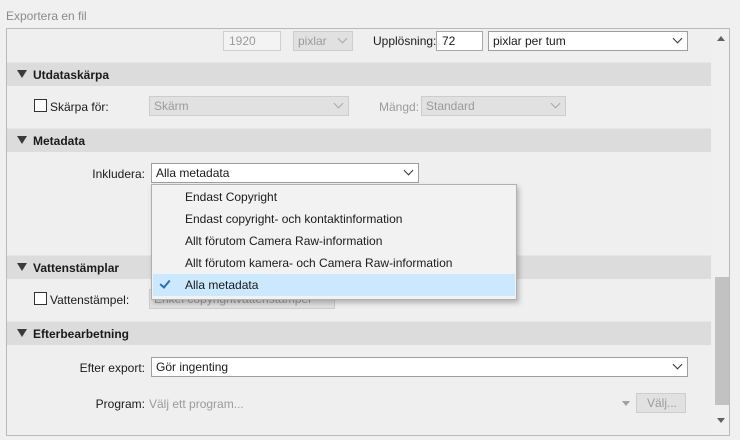 Image resolution: width=740 pixels, height=440 pixels. What do you see at coordinates (493, 106) in the screenshot?
I see `amount-select: Standard` at bounding box center [493, 106].